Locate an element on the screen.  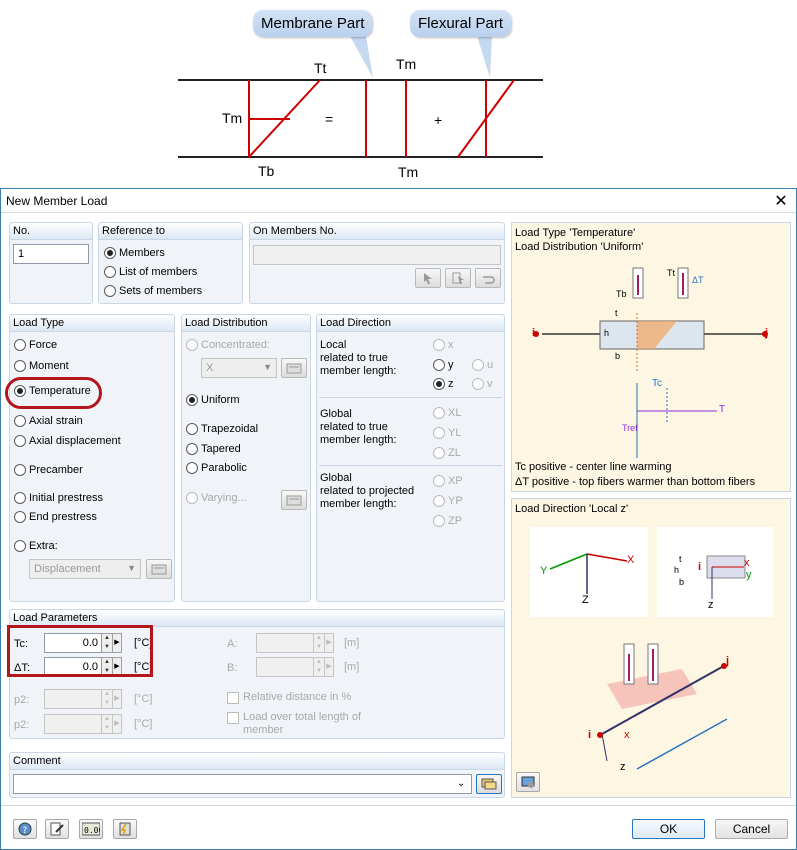
extra-type-select: Displacement ▼ is located at coordinates (85, 569).